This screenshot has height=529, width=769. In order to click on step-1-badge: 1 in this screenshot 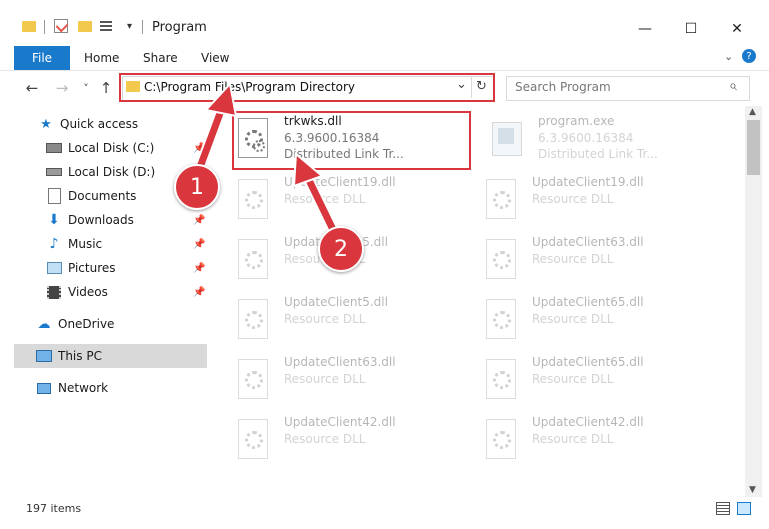, I will do `click(197, 187)`.